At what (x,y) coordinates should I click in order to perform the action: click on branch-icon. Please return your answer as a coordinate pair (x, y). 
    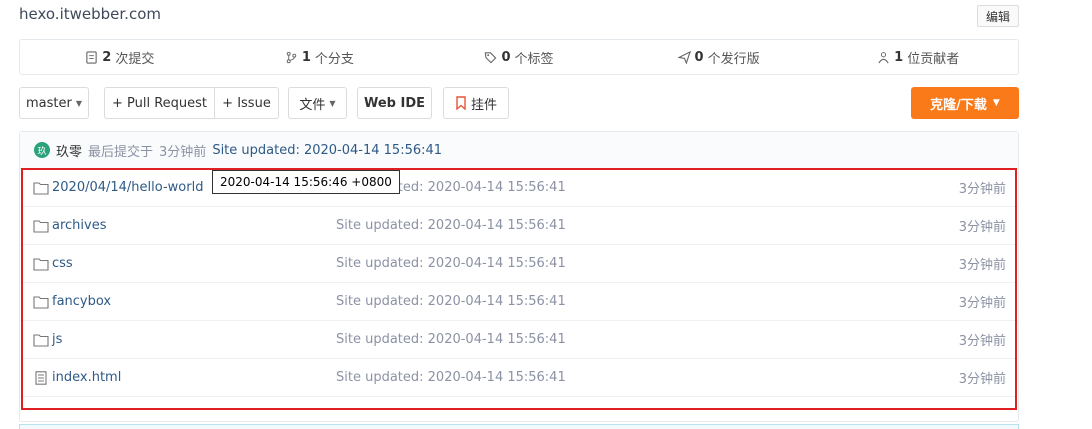
    Looking at the image, I should click on (291, 57).